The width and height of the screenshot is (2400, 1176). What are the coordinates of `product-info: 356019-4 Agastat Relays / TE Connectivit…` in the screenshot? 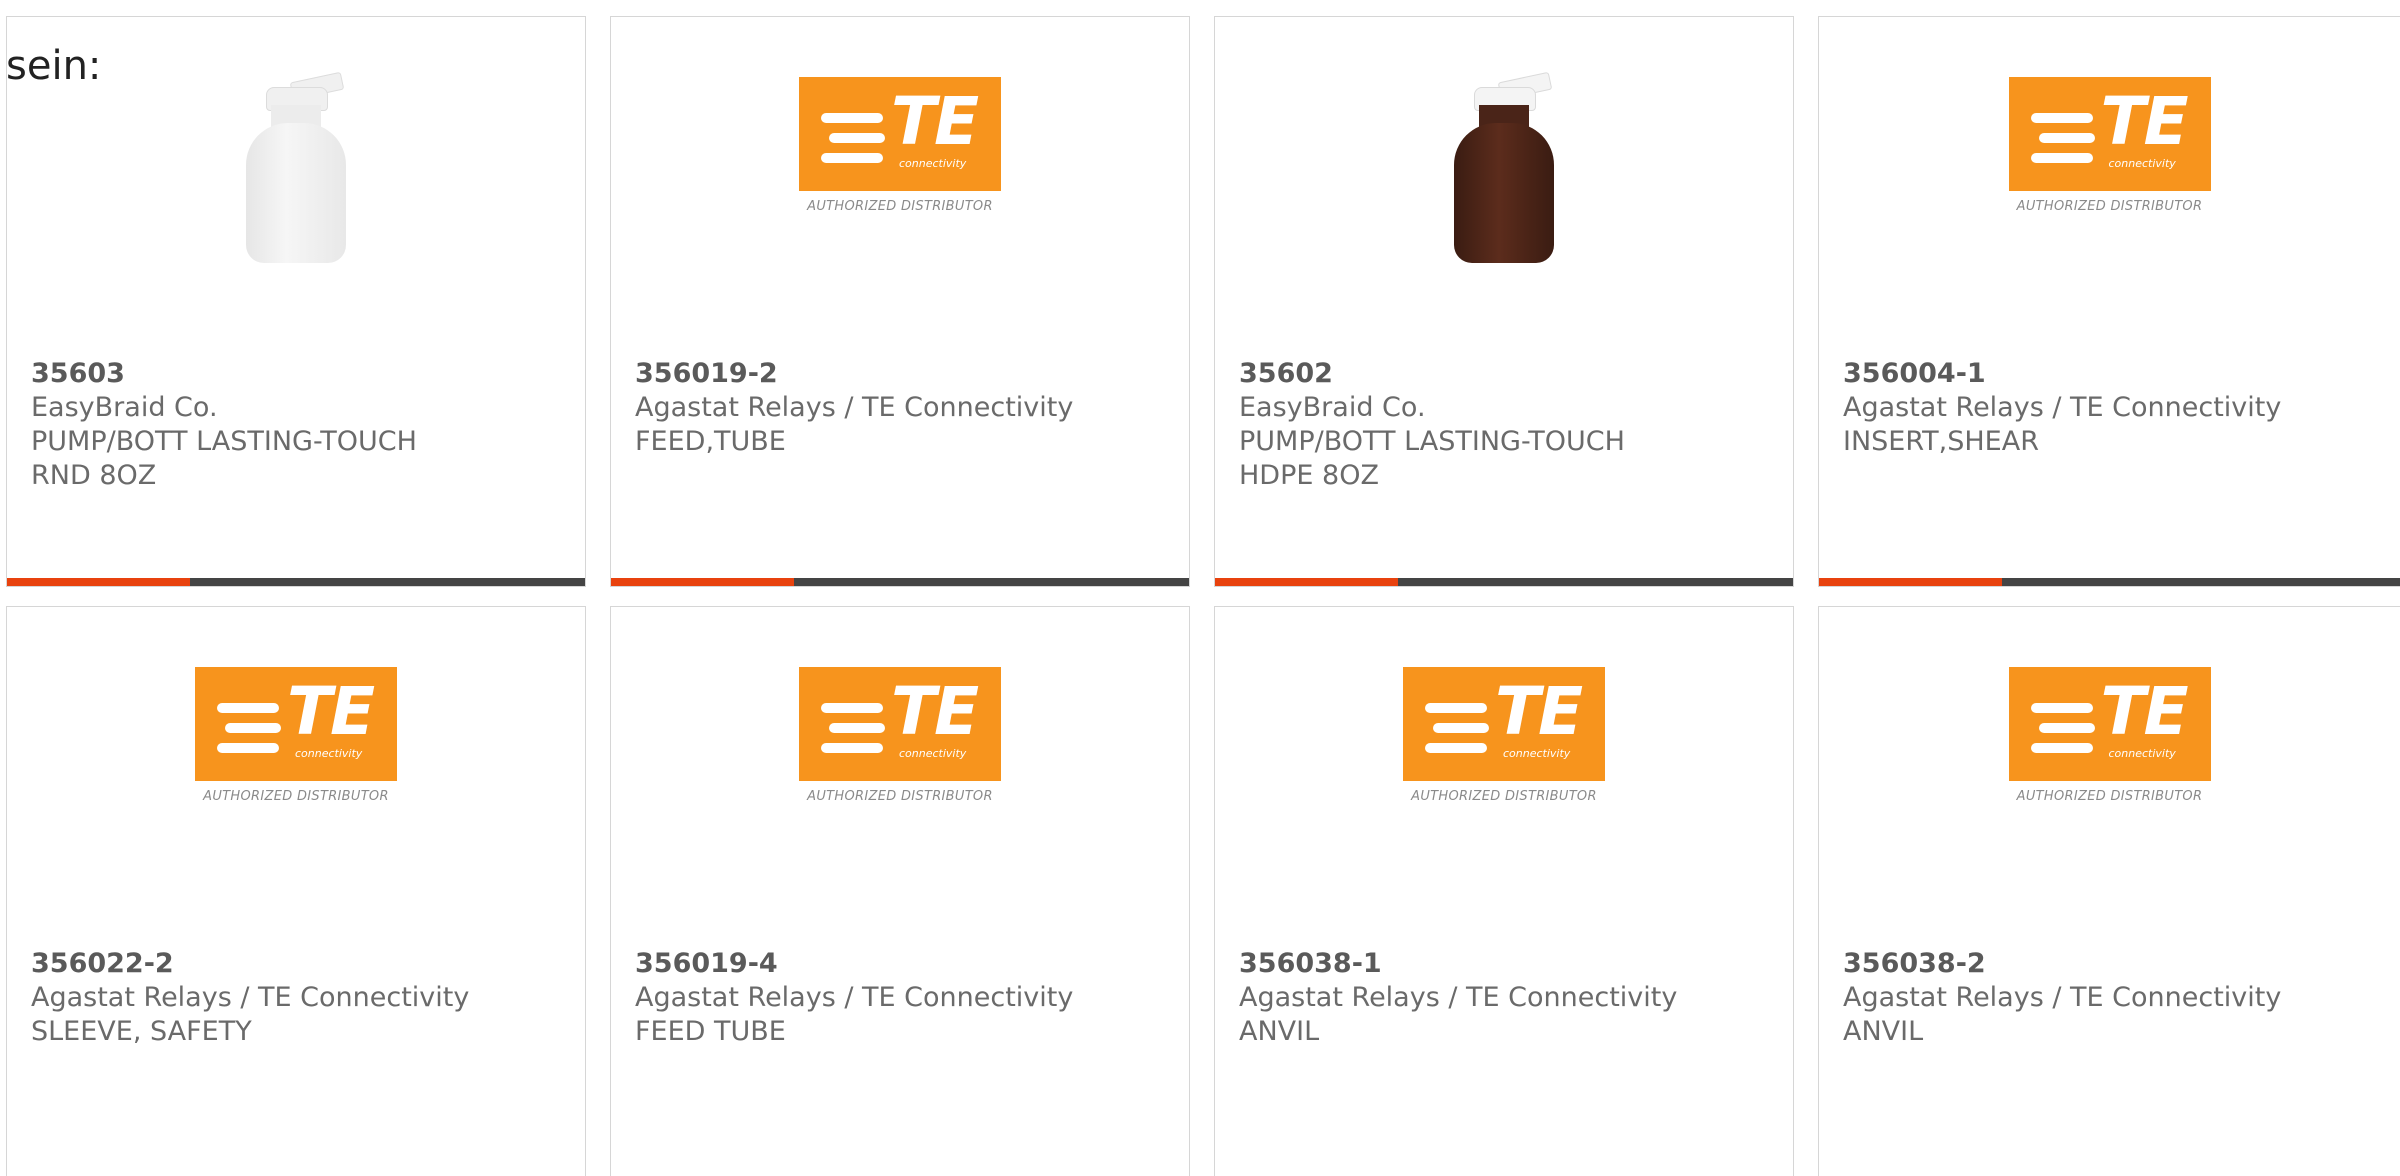 It's located at (904, 998).